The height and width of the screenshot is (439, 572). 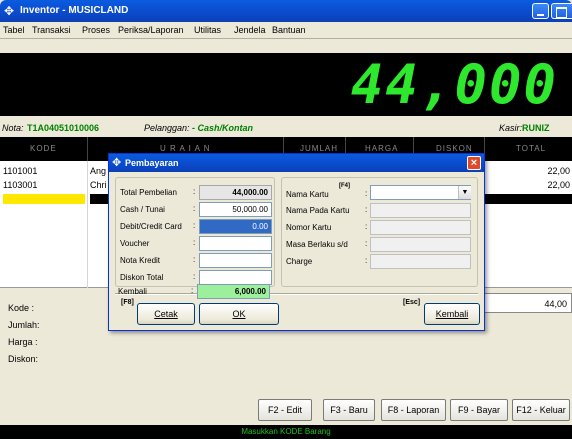 What do you see at coordinates (412, 302) in the screenshot?
I see `kembali-shortcut: [Esc]` at bounding box center [412, 302].